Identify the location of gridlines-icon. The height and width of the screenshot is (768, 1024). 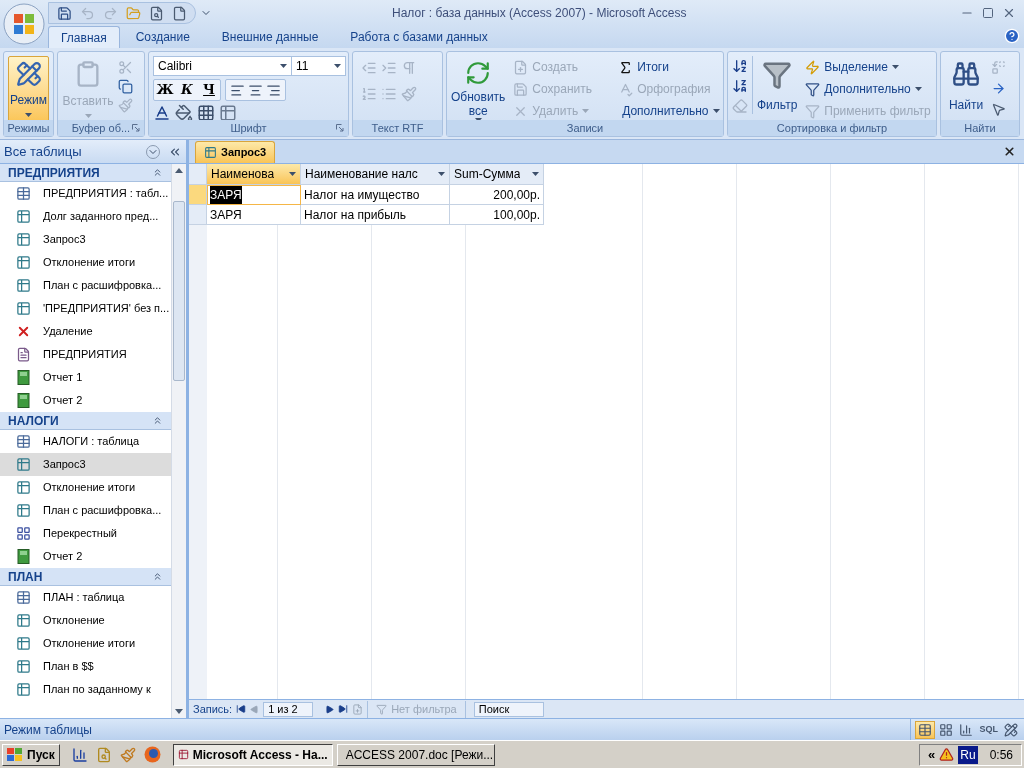
(206, 113).